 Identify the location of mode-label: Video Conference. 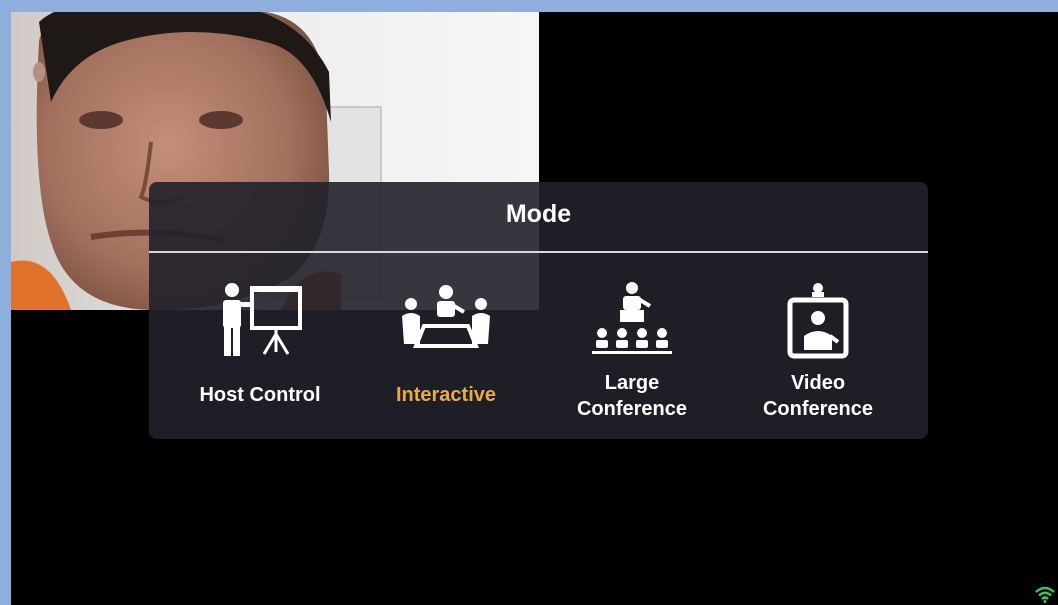
(818, 396).